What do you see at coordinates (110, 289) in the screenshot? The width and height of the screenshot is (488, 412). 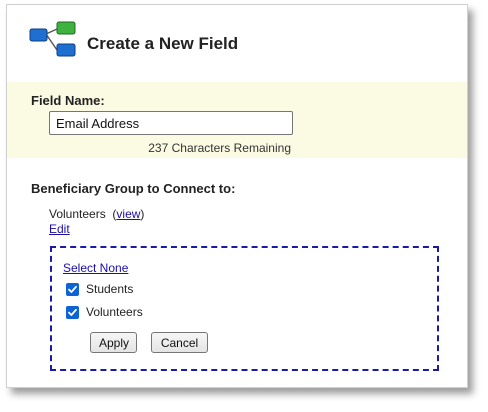 I see `students-label: Students` at bounding box center [110, 289].